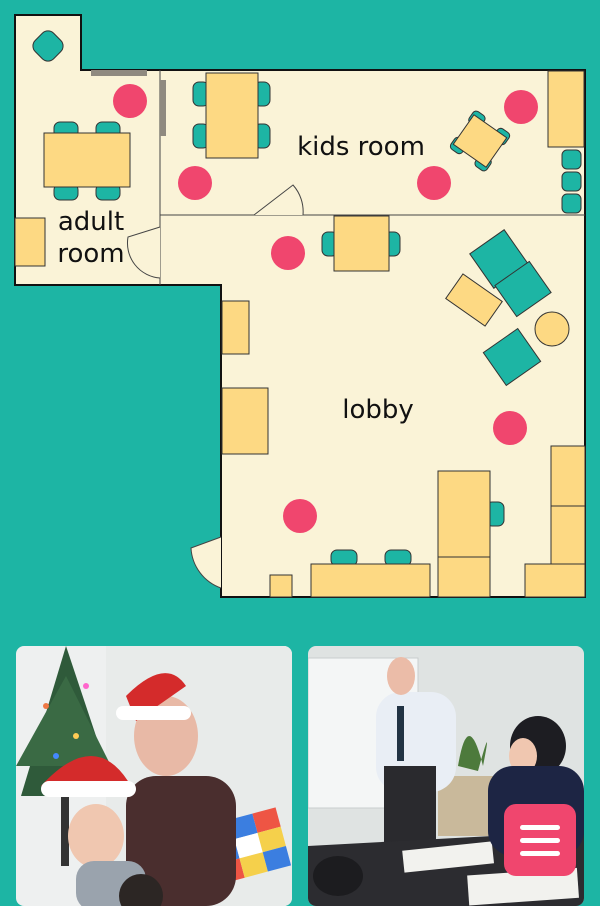 Image resolution: width=600 pixels, height=906 pixels. I want to click on adult-room-label-line1: adult, so click(91, 222).